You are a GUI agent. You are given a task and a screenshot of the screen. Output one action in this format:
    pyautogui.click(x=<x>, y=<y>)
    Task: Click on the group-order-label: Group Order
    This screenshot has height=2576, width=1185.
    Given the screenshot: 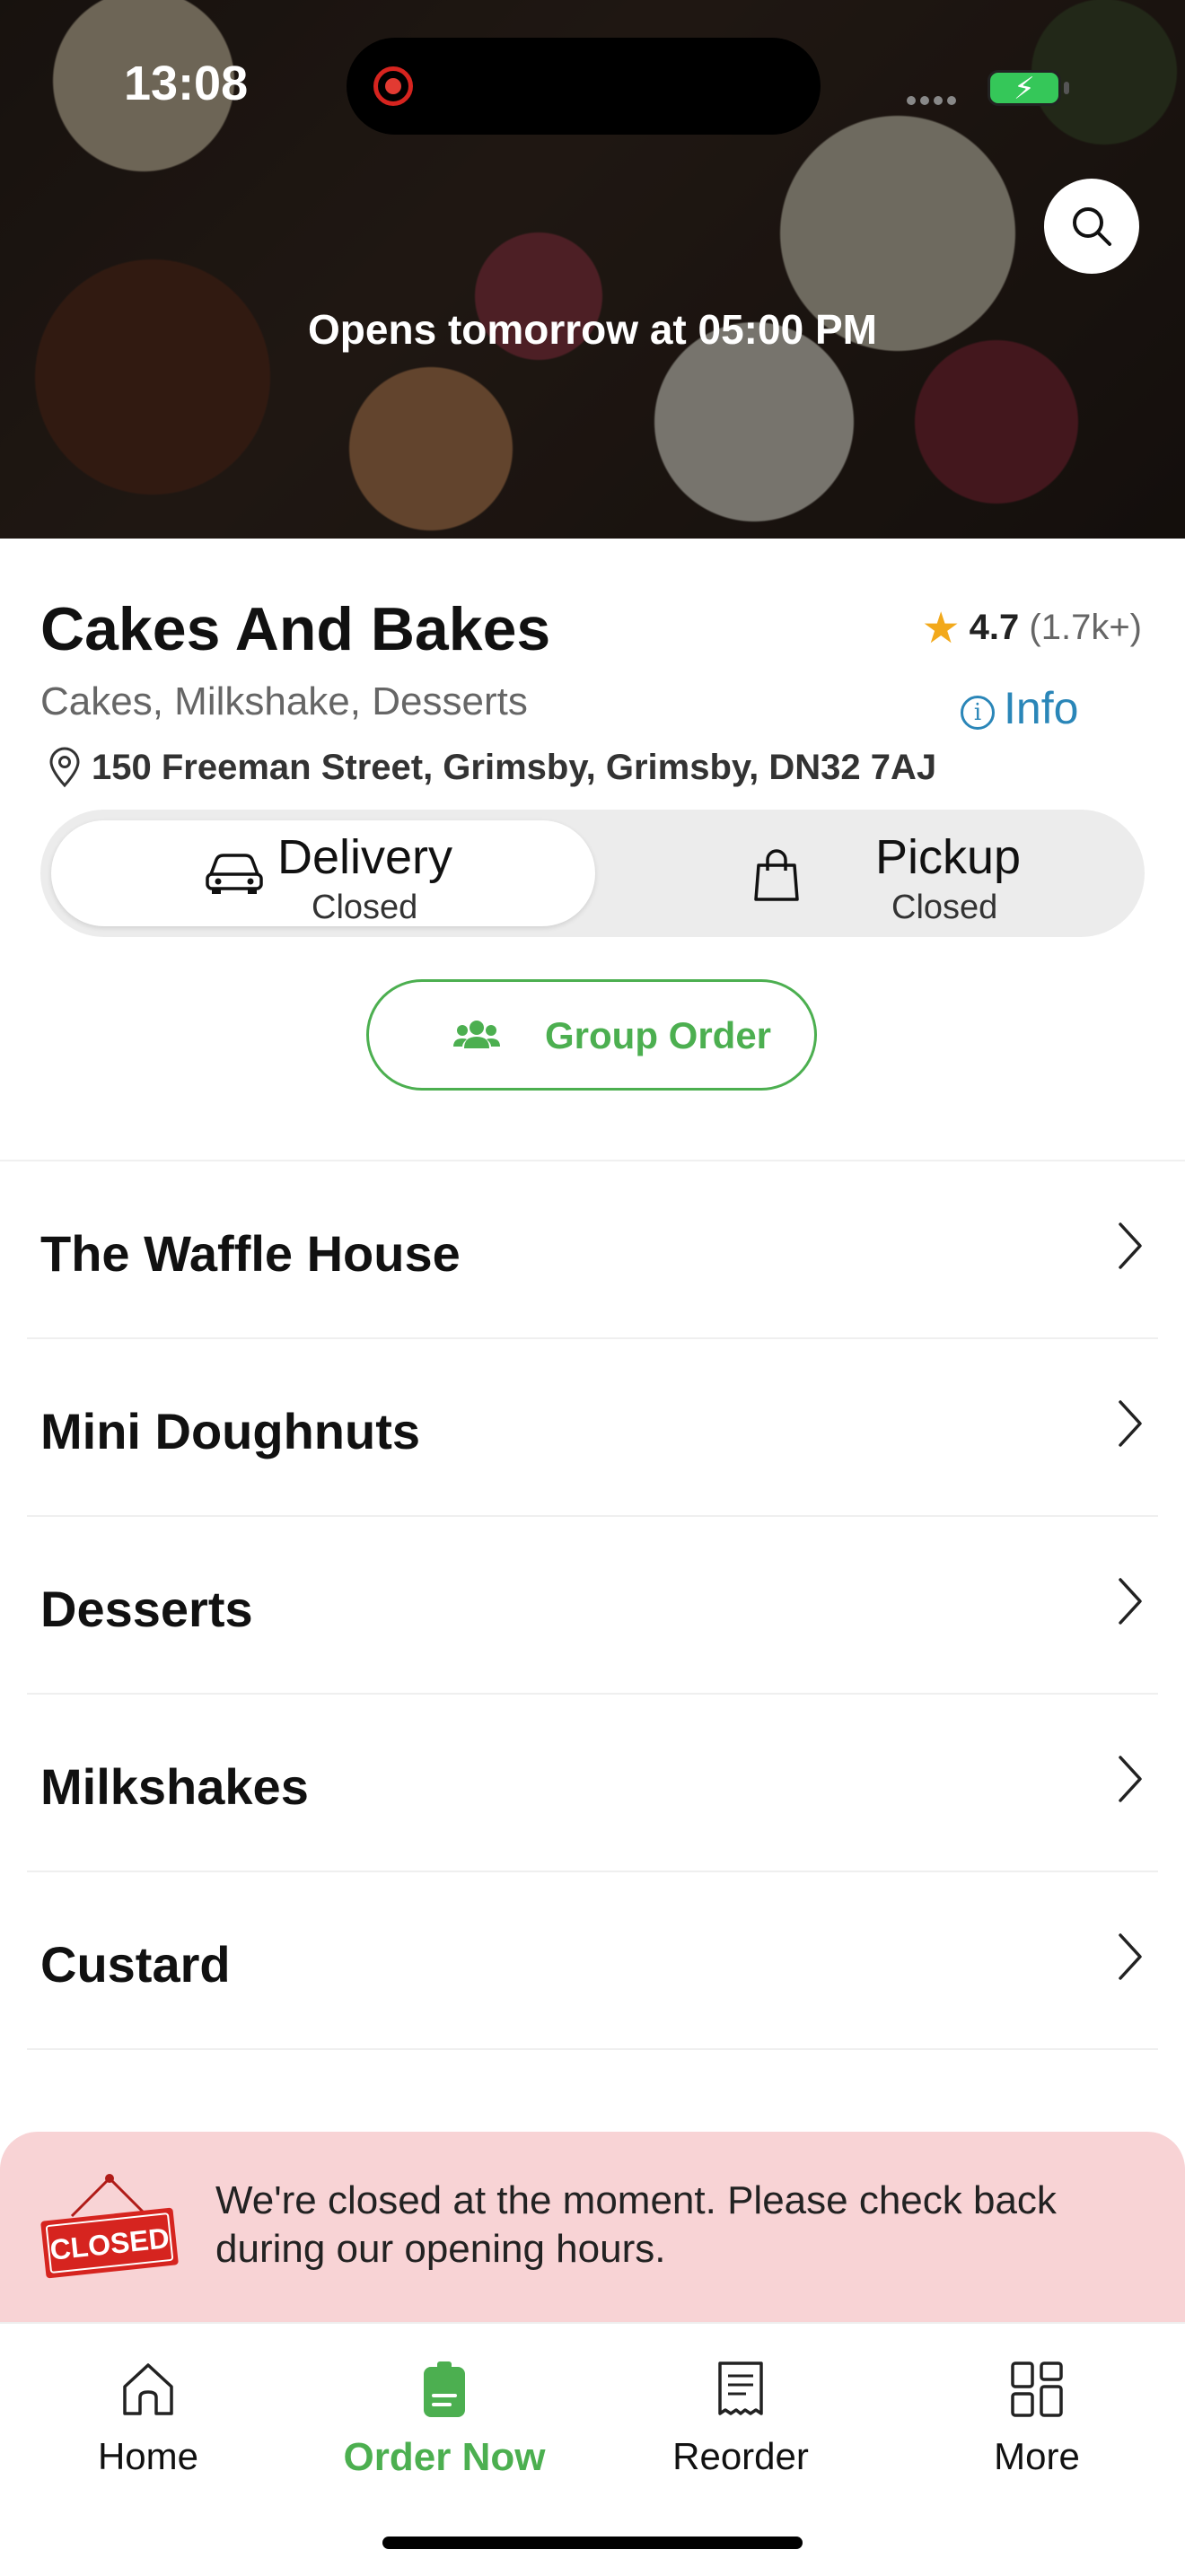 What is the action you would take?
    pyautogui.click(x=658, y=1035)
    